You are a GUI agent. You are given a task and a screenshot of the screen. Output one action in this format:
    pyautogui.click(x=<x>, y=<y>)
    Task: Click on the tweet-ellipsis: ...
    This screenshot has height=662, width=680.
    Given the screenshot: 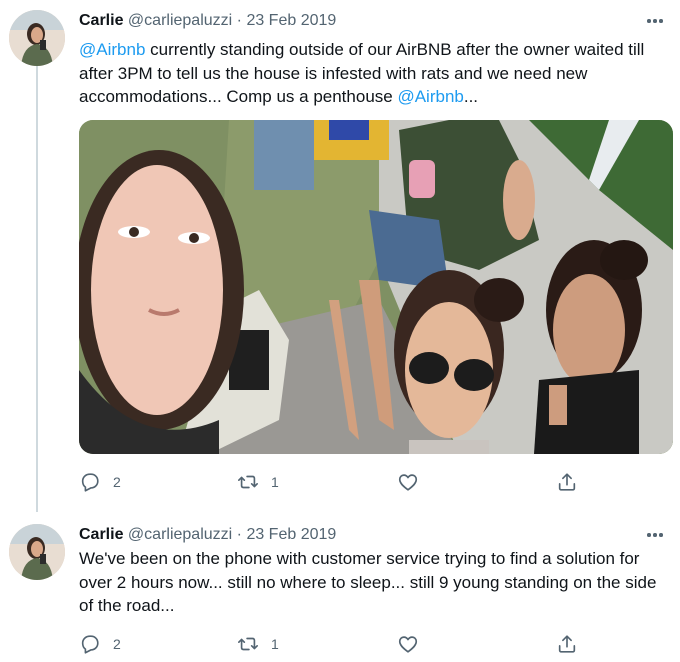 What is the action you would take?
    pyautogui.click(x=471, y=96)
    